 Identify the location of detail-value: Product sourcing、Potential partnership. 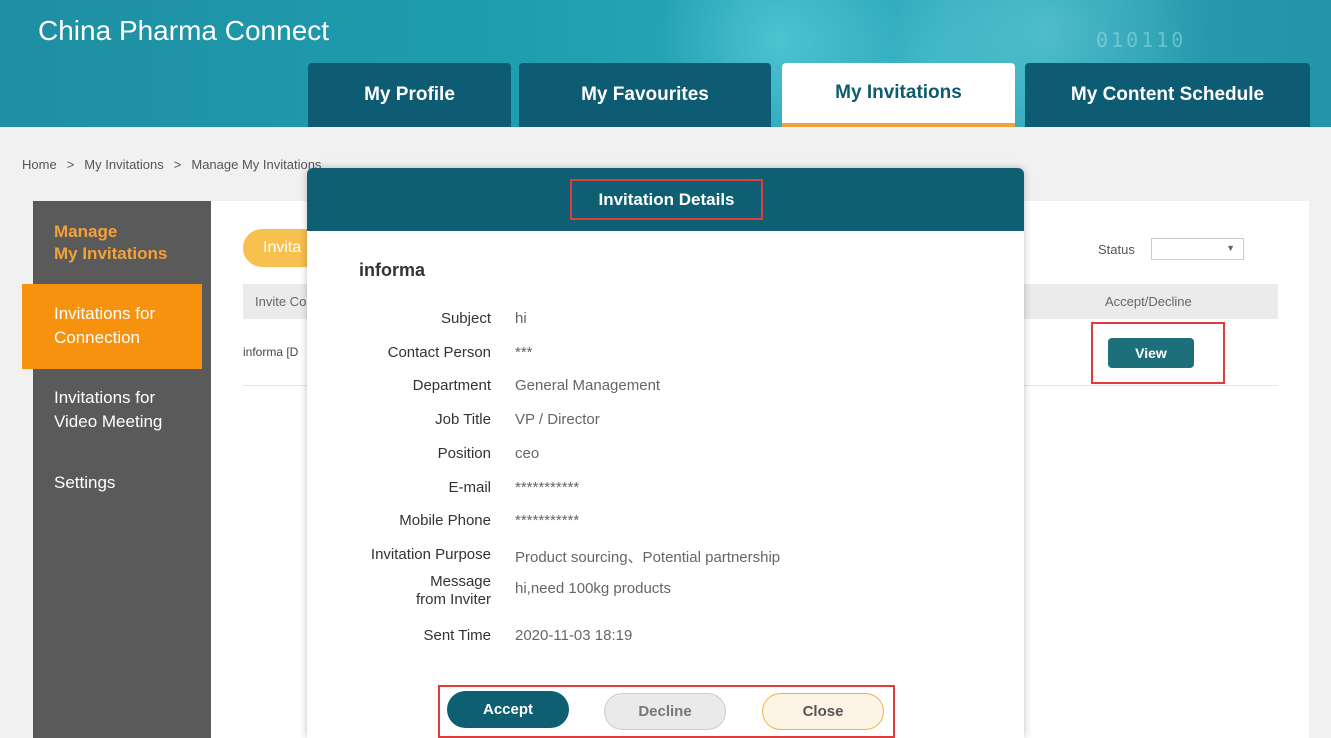
(648, 557).